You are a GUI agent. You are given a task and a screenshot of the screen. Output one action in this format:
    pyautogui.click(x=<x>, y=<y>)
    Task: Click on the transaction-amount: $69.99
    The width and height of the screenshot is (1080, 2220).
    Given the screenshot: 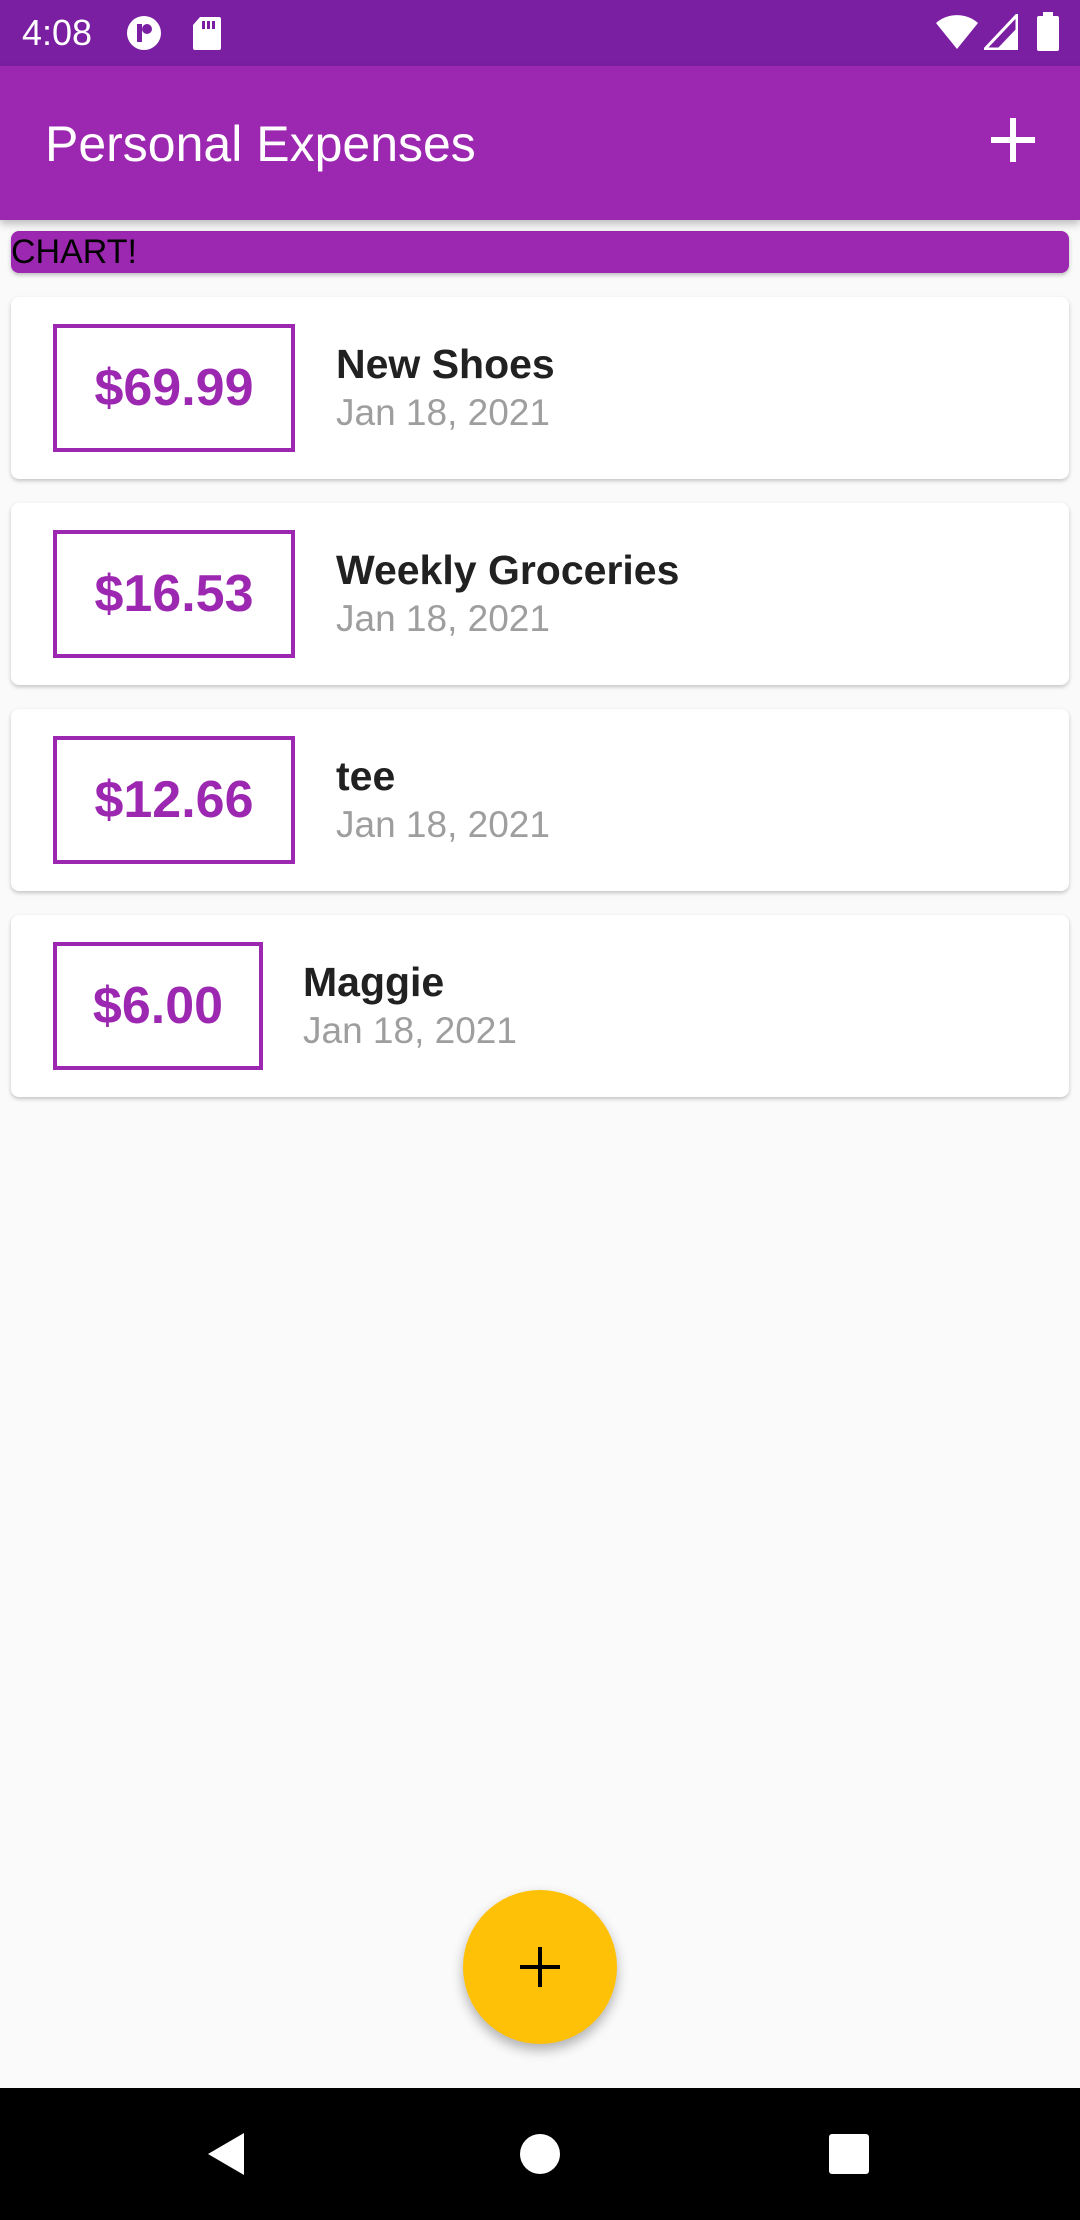 What is the action you would take?
    pyautogui.click(x=174, y=388)
    